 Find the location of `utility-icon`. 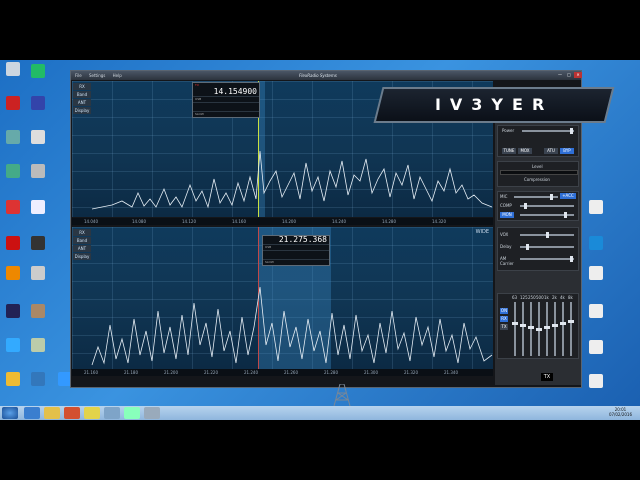

utility-icon is located at coordinates (13, 207).